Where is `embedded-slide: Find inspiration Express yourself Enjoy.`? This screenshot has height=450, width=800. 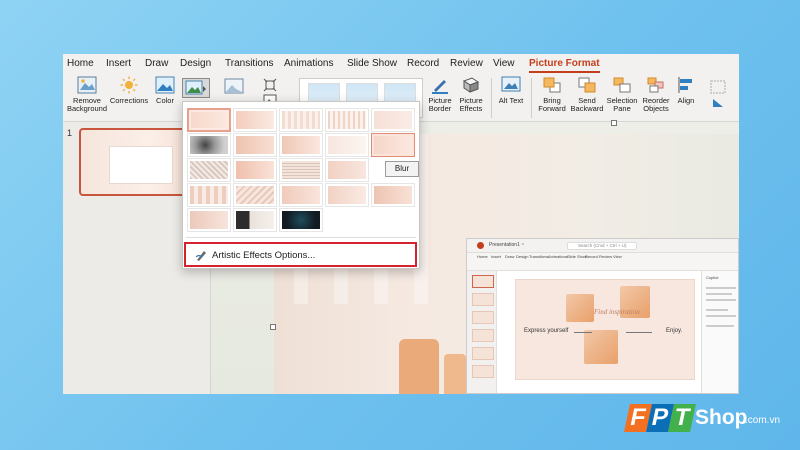 embedded-slide: Find inspiration Express yourself Enjoy. is located at coordinates (605, 329).